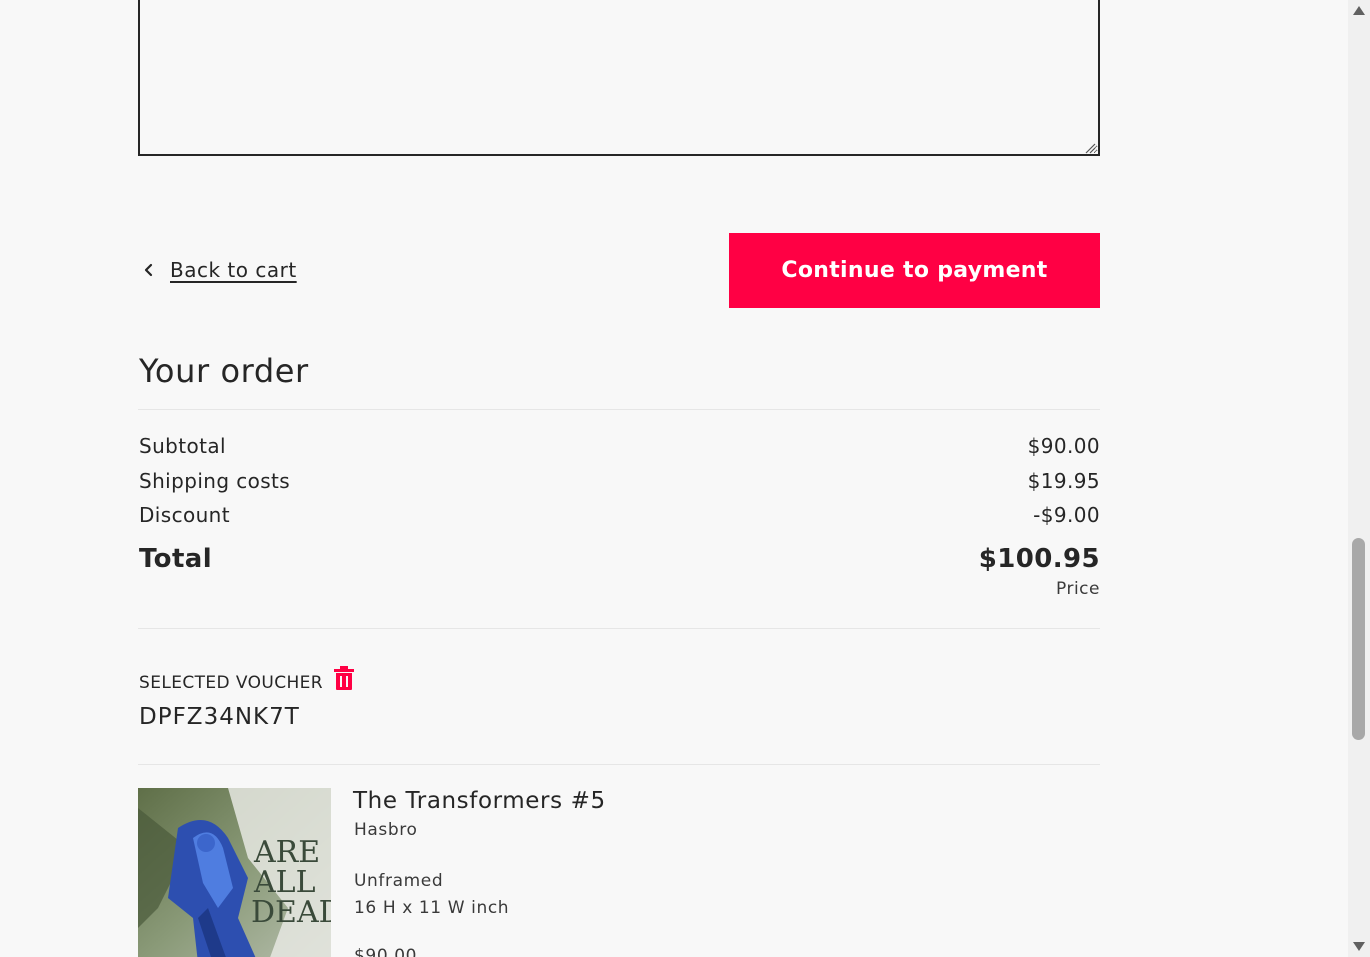 Image resolution: width=1370 pixels, height=957 pixels. What do you see at coordinates (231, 683) in the screenshot?
I see `voucher-label: SELECTED VOUCHER` at bounding box center [231, 683].